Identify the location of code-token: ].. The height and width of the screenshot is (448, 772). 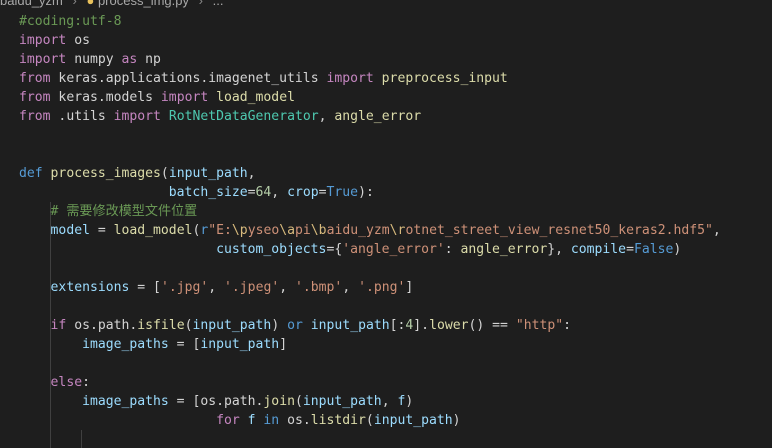
(421, 325).